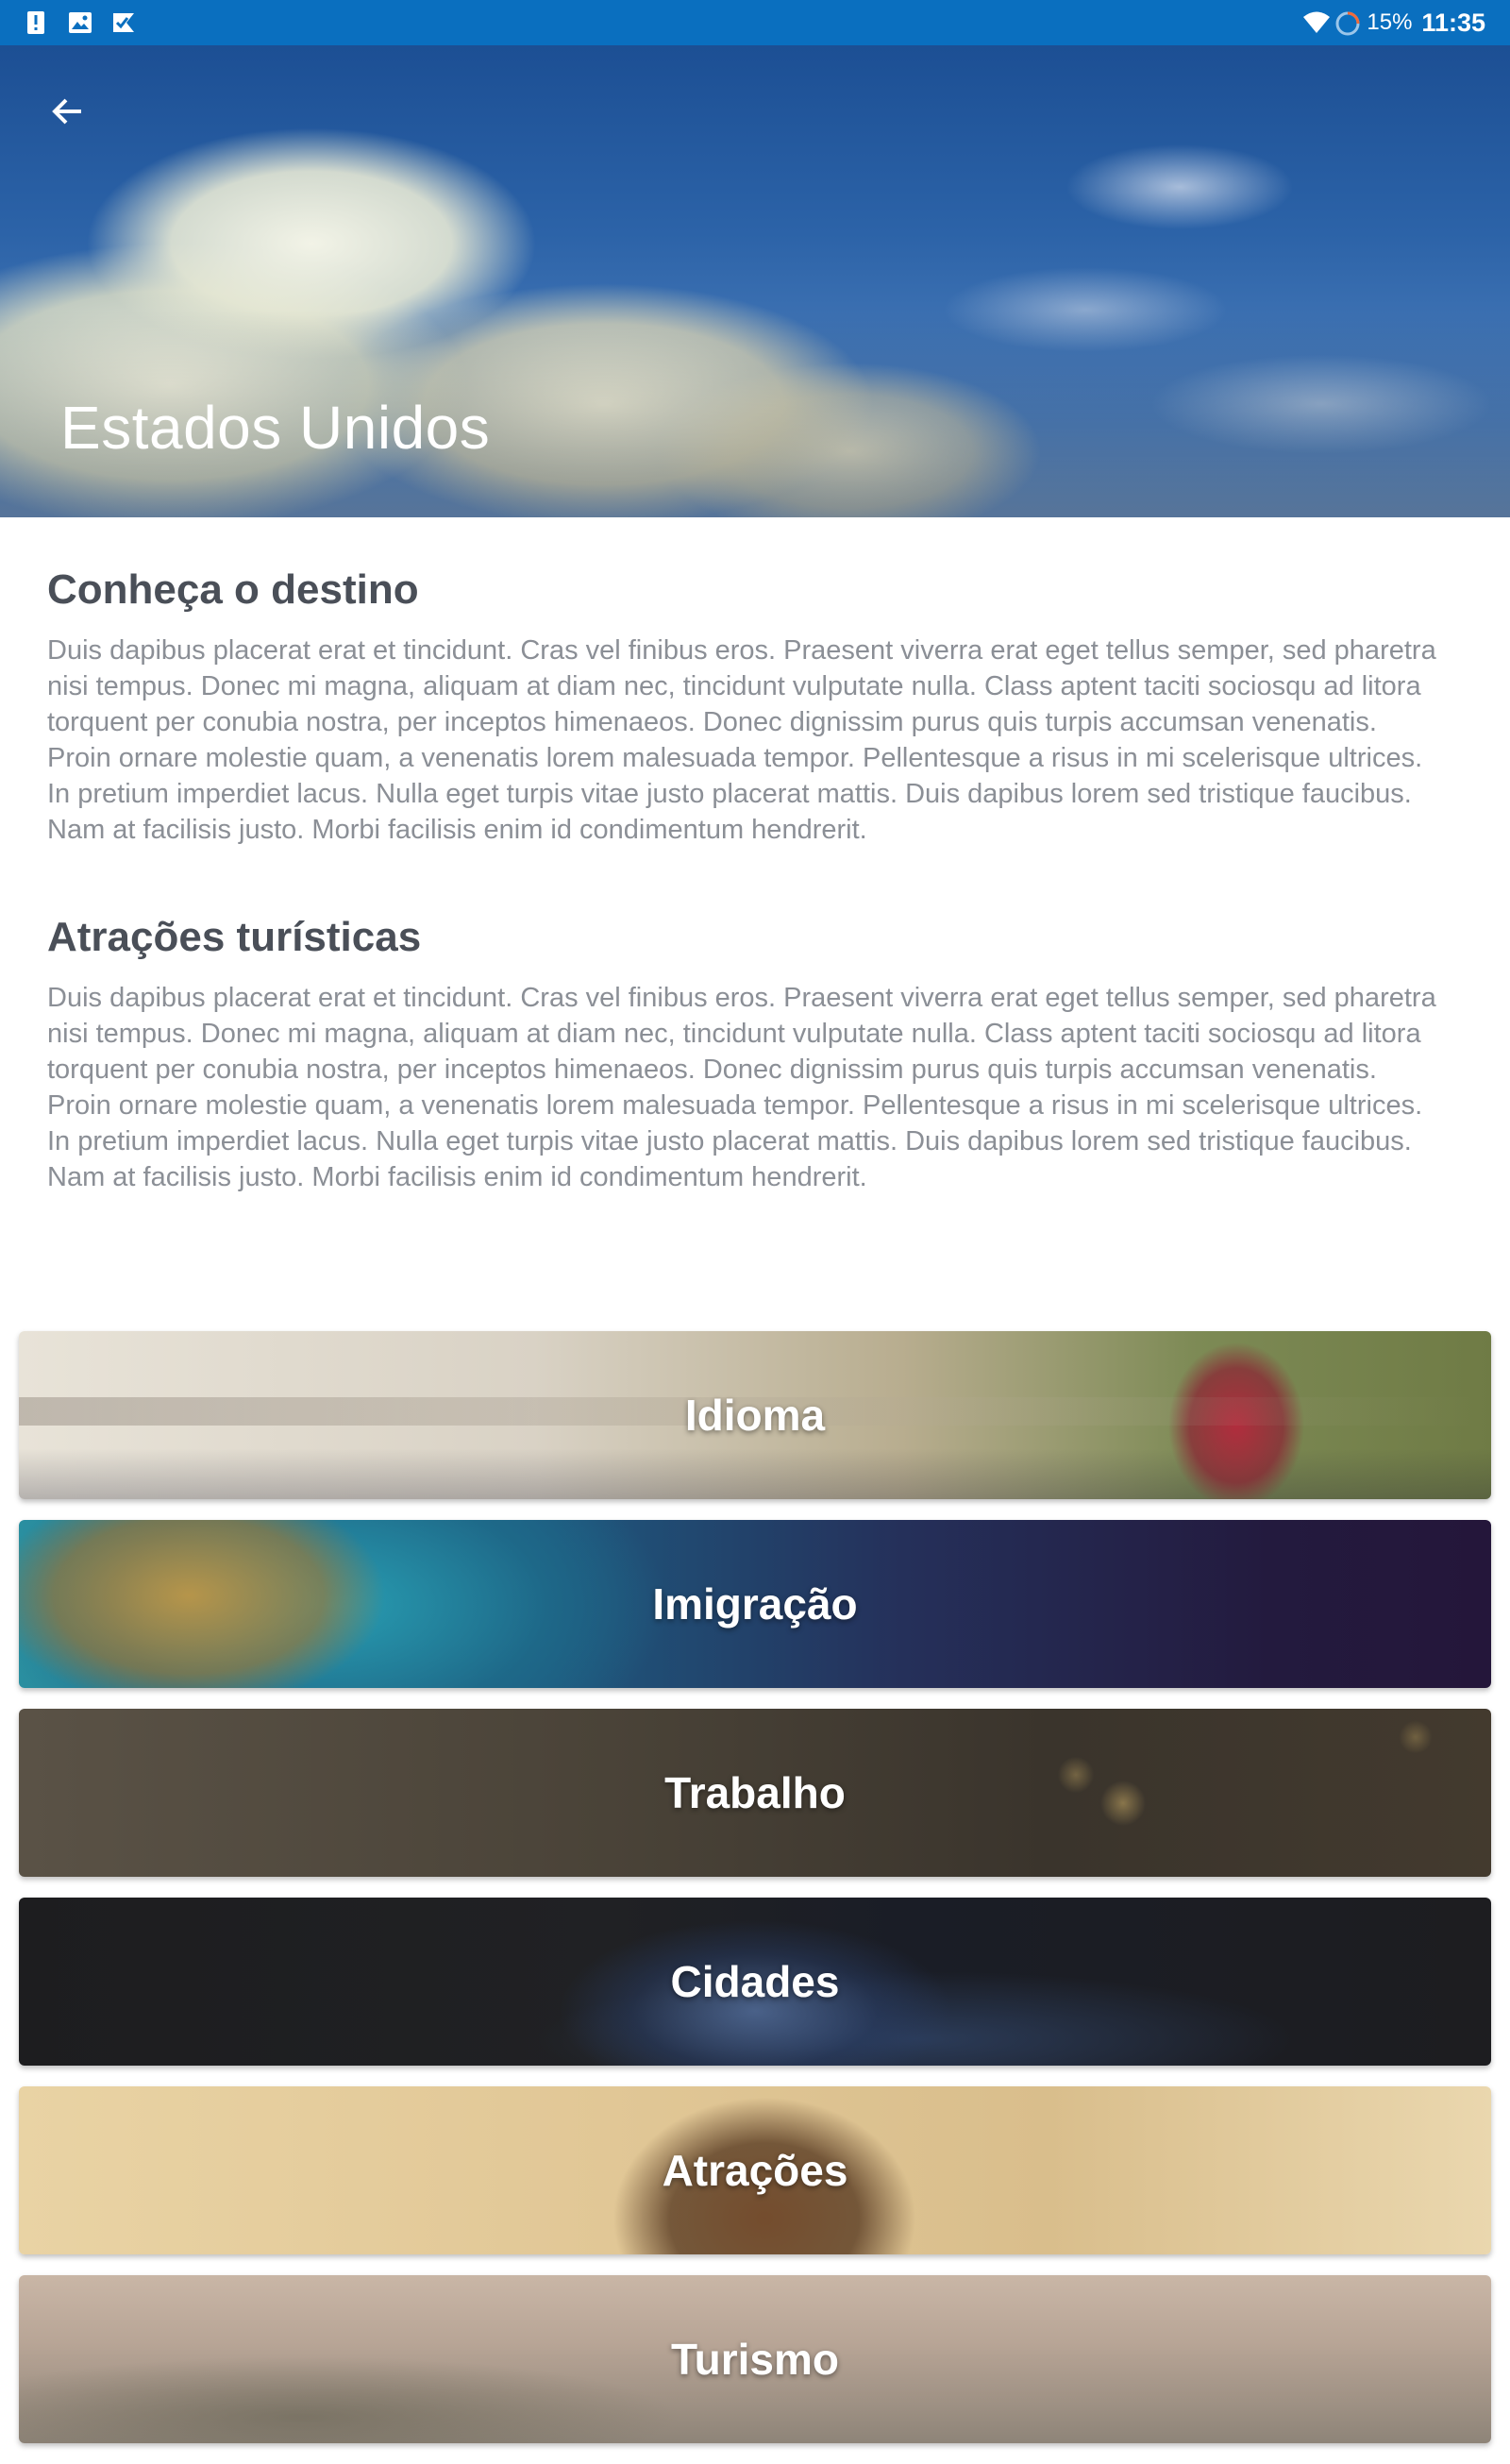 The width and height of the screenshot is (1510, 2464). I want to click on card-cidades: Cidades, so click(755, 1982).